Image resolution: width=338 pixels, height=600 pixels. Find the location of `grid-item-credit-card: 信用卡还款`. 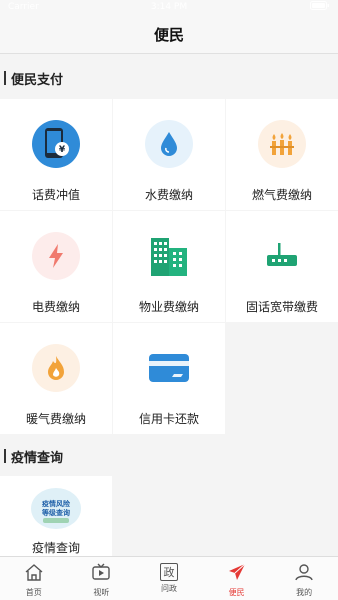

grid-item-credit-card: 信用卡还款 is located at coordinates (169, 378).